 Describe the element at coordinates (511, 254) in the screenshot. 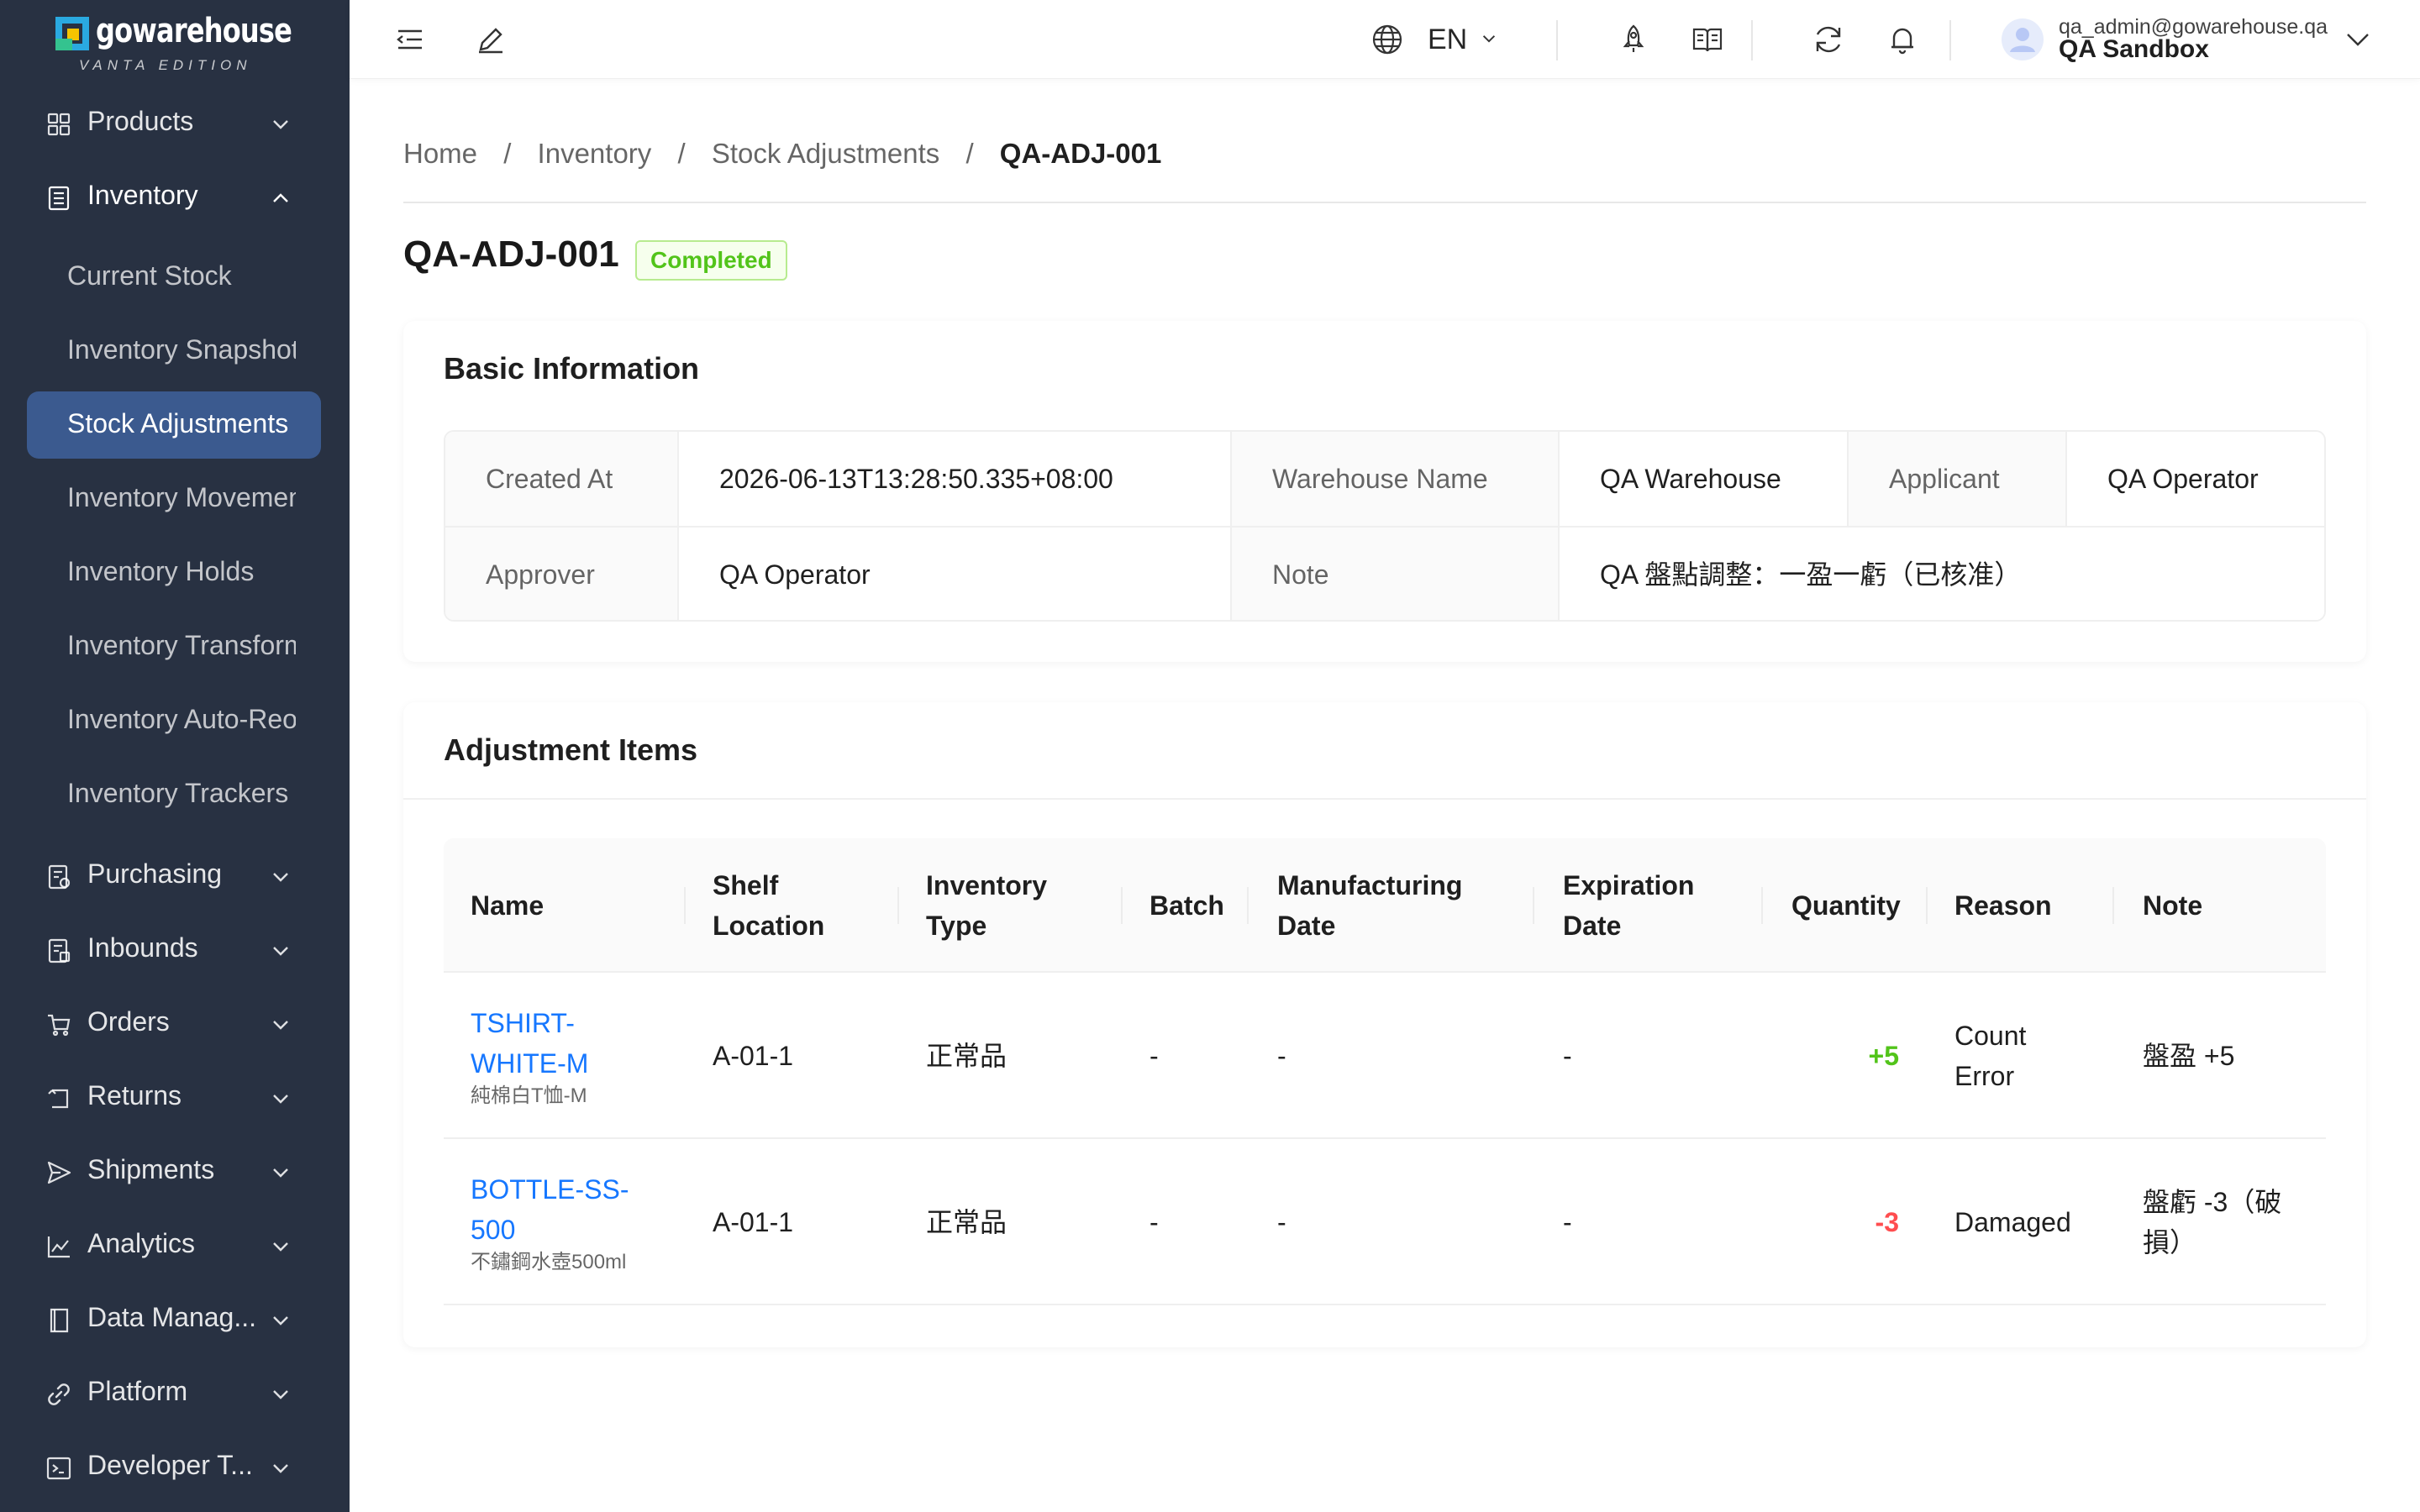

I see `page-title: QA-ADJ-001` at that location.